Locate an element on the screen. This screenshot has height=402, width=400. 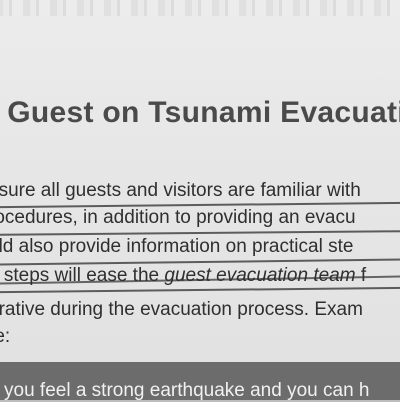
text-line-4-start: e steps will ease the is located at coordinates (82, 275).